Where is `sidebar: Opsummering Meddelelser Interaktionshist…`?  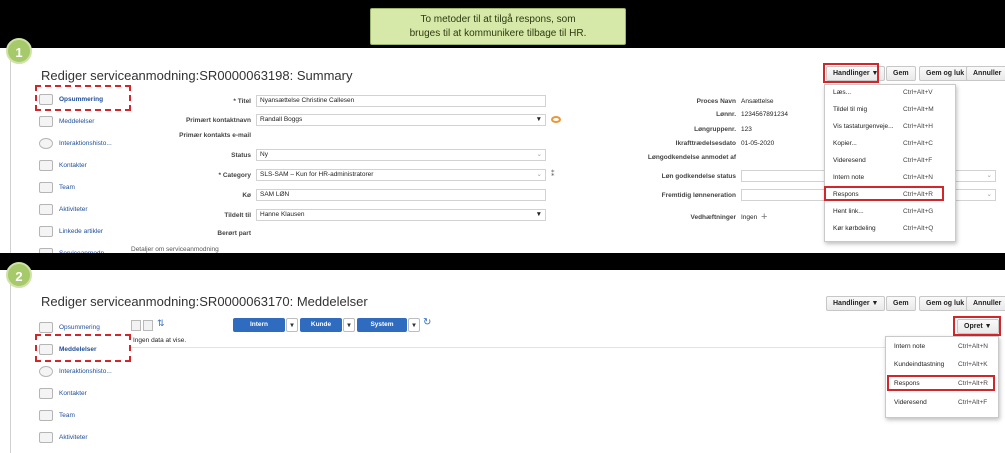
sidebar: Opsummering Meddelelser Interaktionshist… is located at coordinates (85, 176).